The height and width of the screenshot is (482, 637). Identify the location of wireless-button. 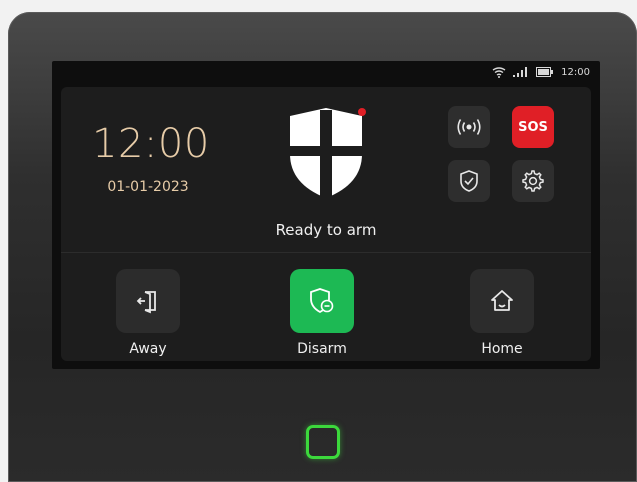
(469, 127).